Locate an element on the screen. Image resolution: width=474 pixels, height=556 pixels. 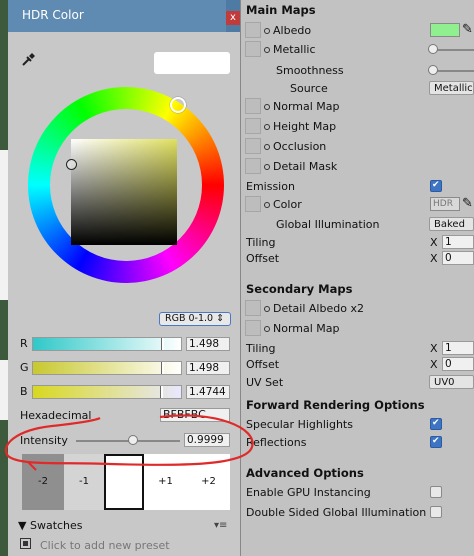
r-channel-slider is located at coordinates (107, 344).